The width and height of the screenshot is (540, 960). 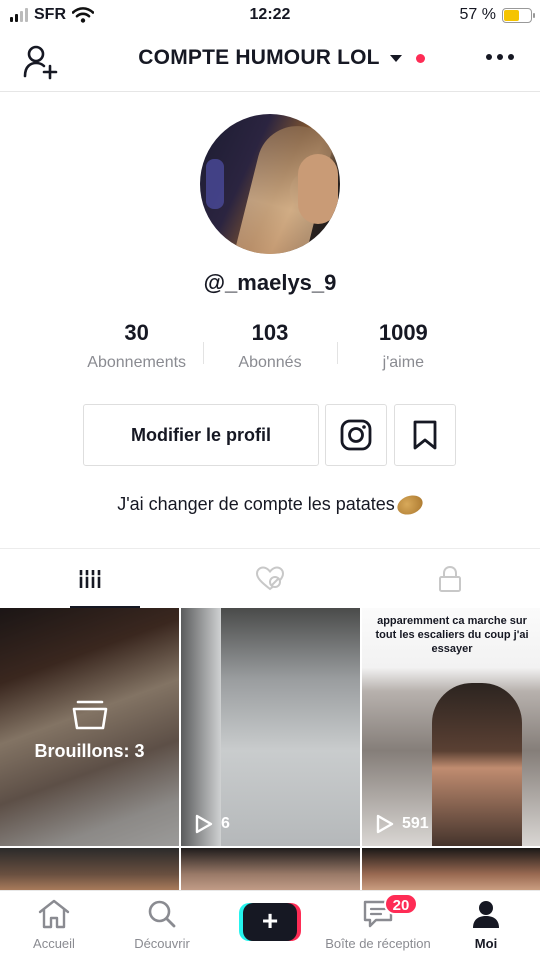 I want to click on profile-header: COMPTE HUMOUR LOL, so click(x=270, y=63).